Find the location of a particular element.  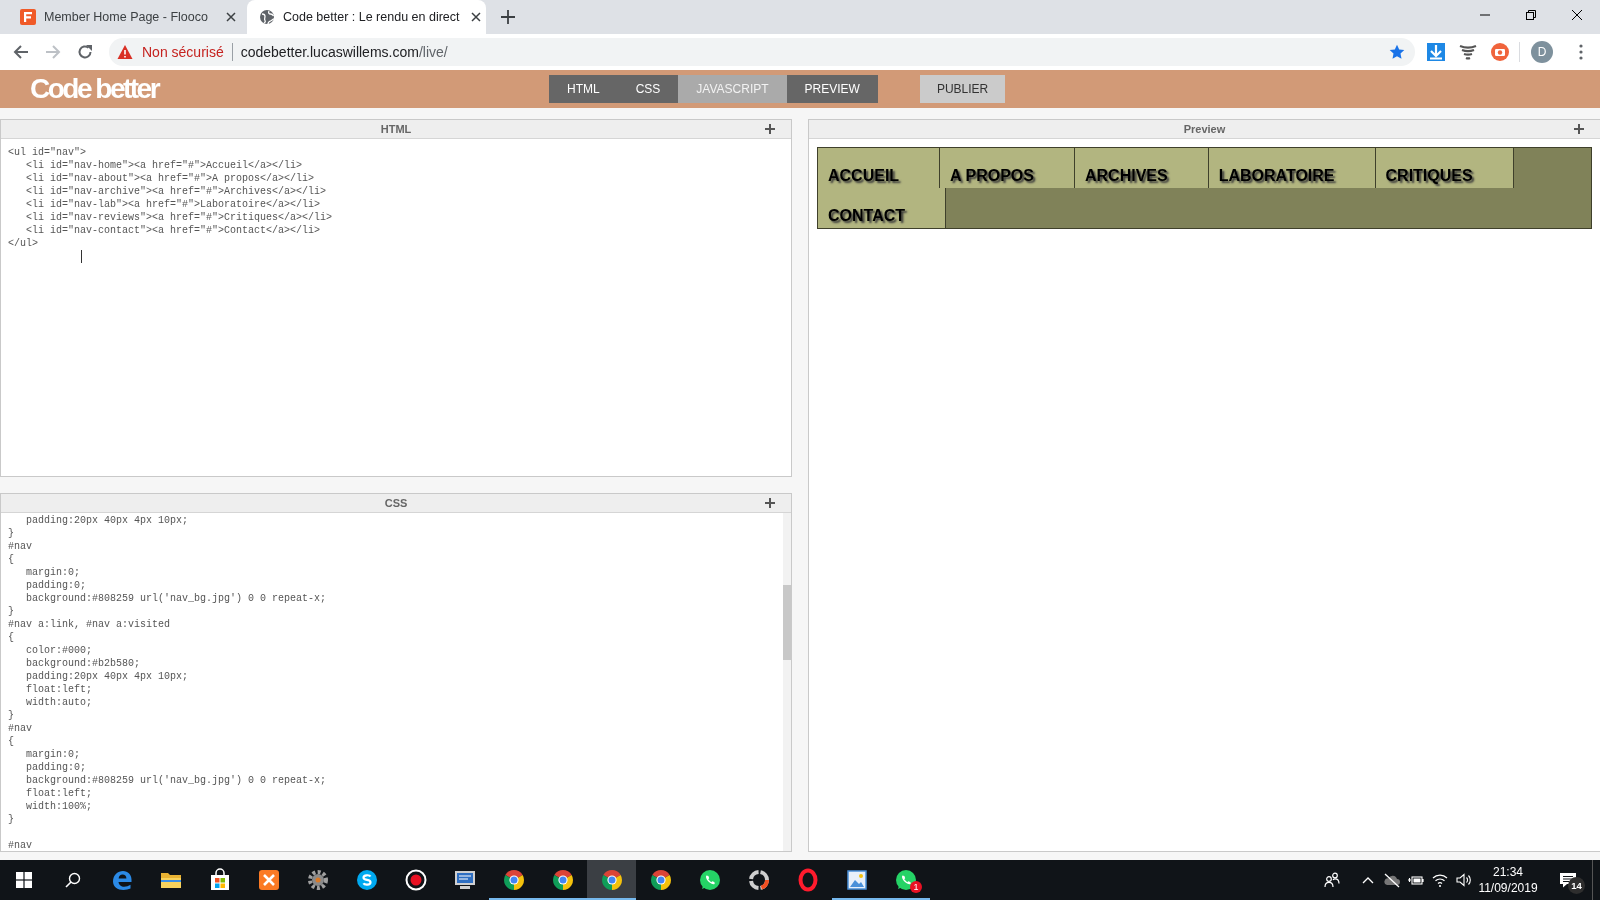

clock-time: 21:34 is located at coordinates (1508, 872).